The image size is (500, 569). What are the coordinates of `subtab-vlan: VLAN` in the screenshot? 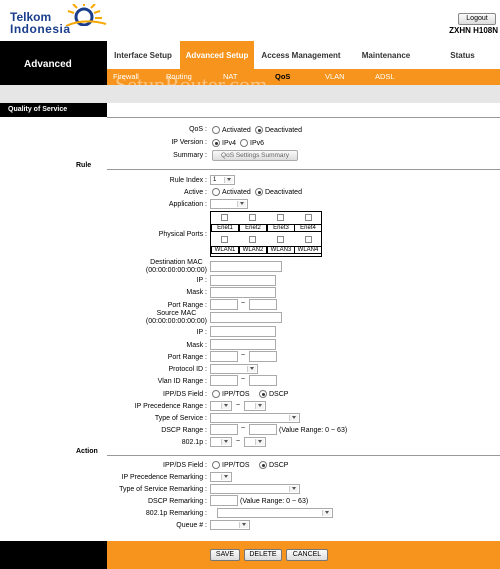 It's located at (335, 76).